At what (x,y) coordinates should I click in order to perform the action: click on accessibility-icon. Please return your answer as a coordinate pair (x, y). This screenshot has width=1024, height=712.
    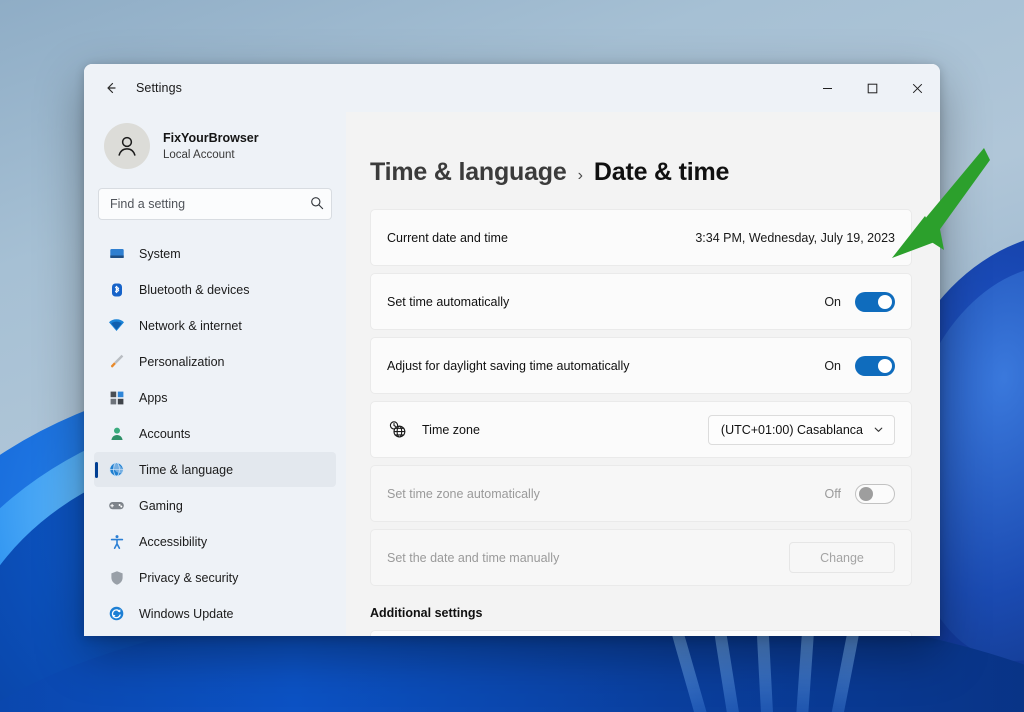
    Looking at the image, I should click on (116, 541).